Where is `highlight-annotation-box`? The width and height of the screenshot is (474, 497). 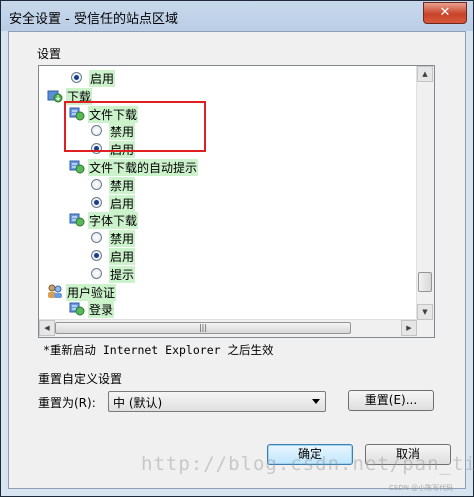 highlight-annotation-box is located at coordinates (135, 126).